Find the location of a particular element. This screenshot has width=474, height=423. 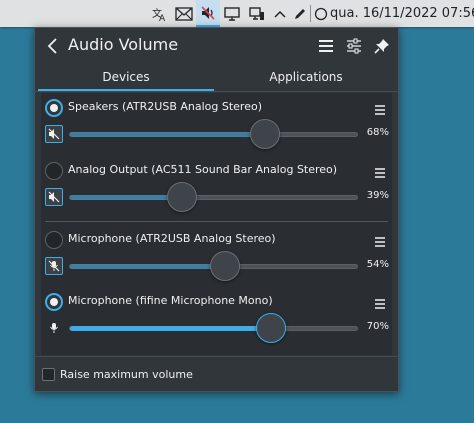

section-divider is located at coordinates (216, 221).